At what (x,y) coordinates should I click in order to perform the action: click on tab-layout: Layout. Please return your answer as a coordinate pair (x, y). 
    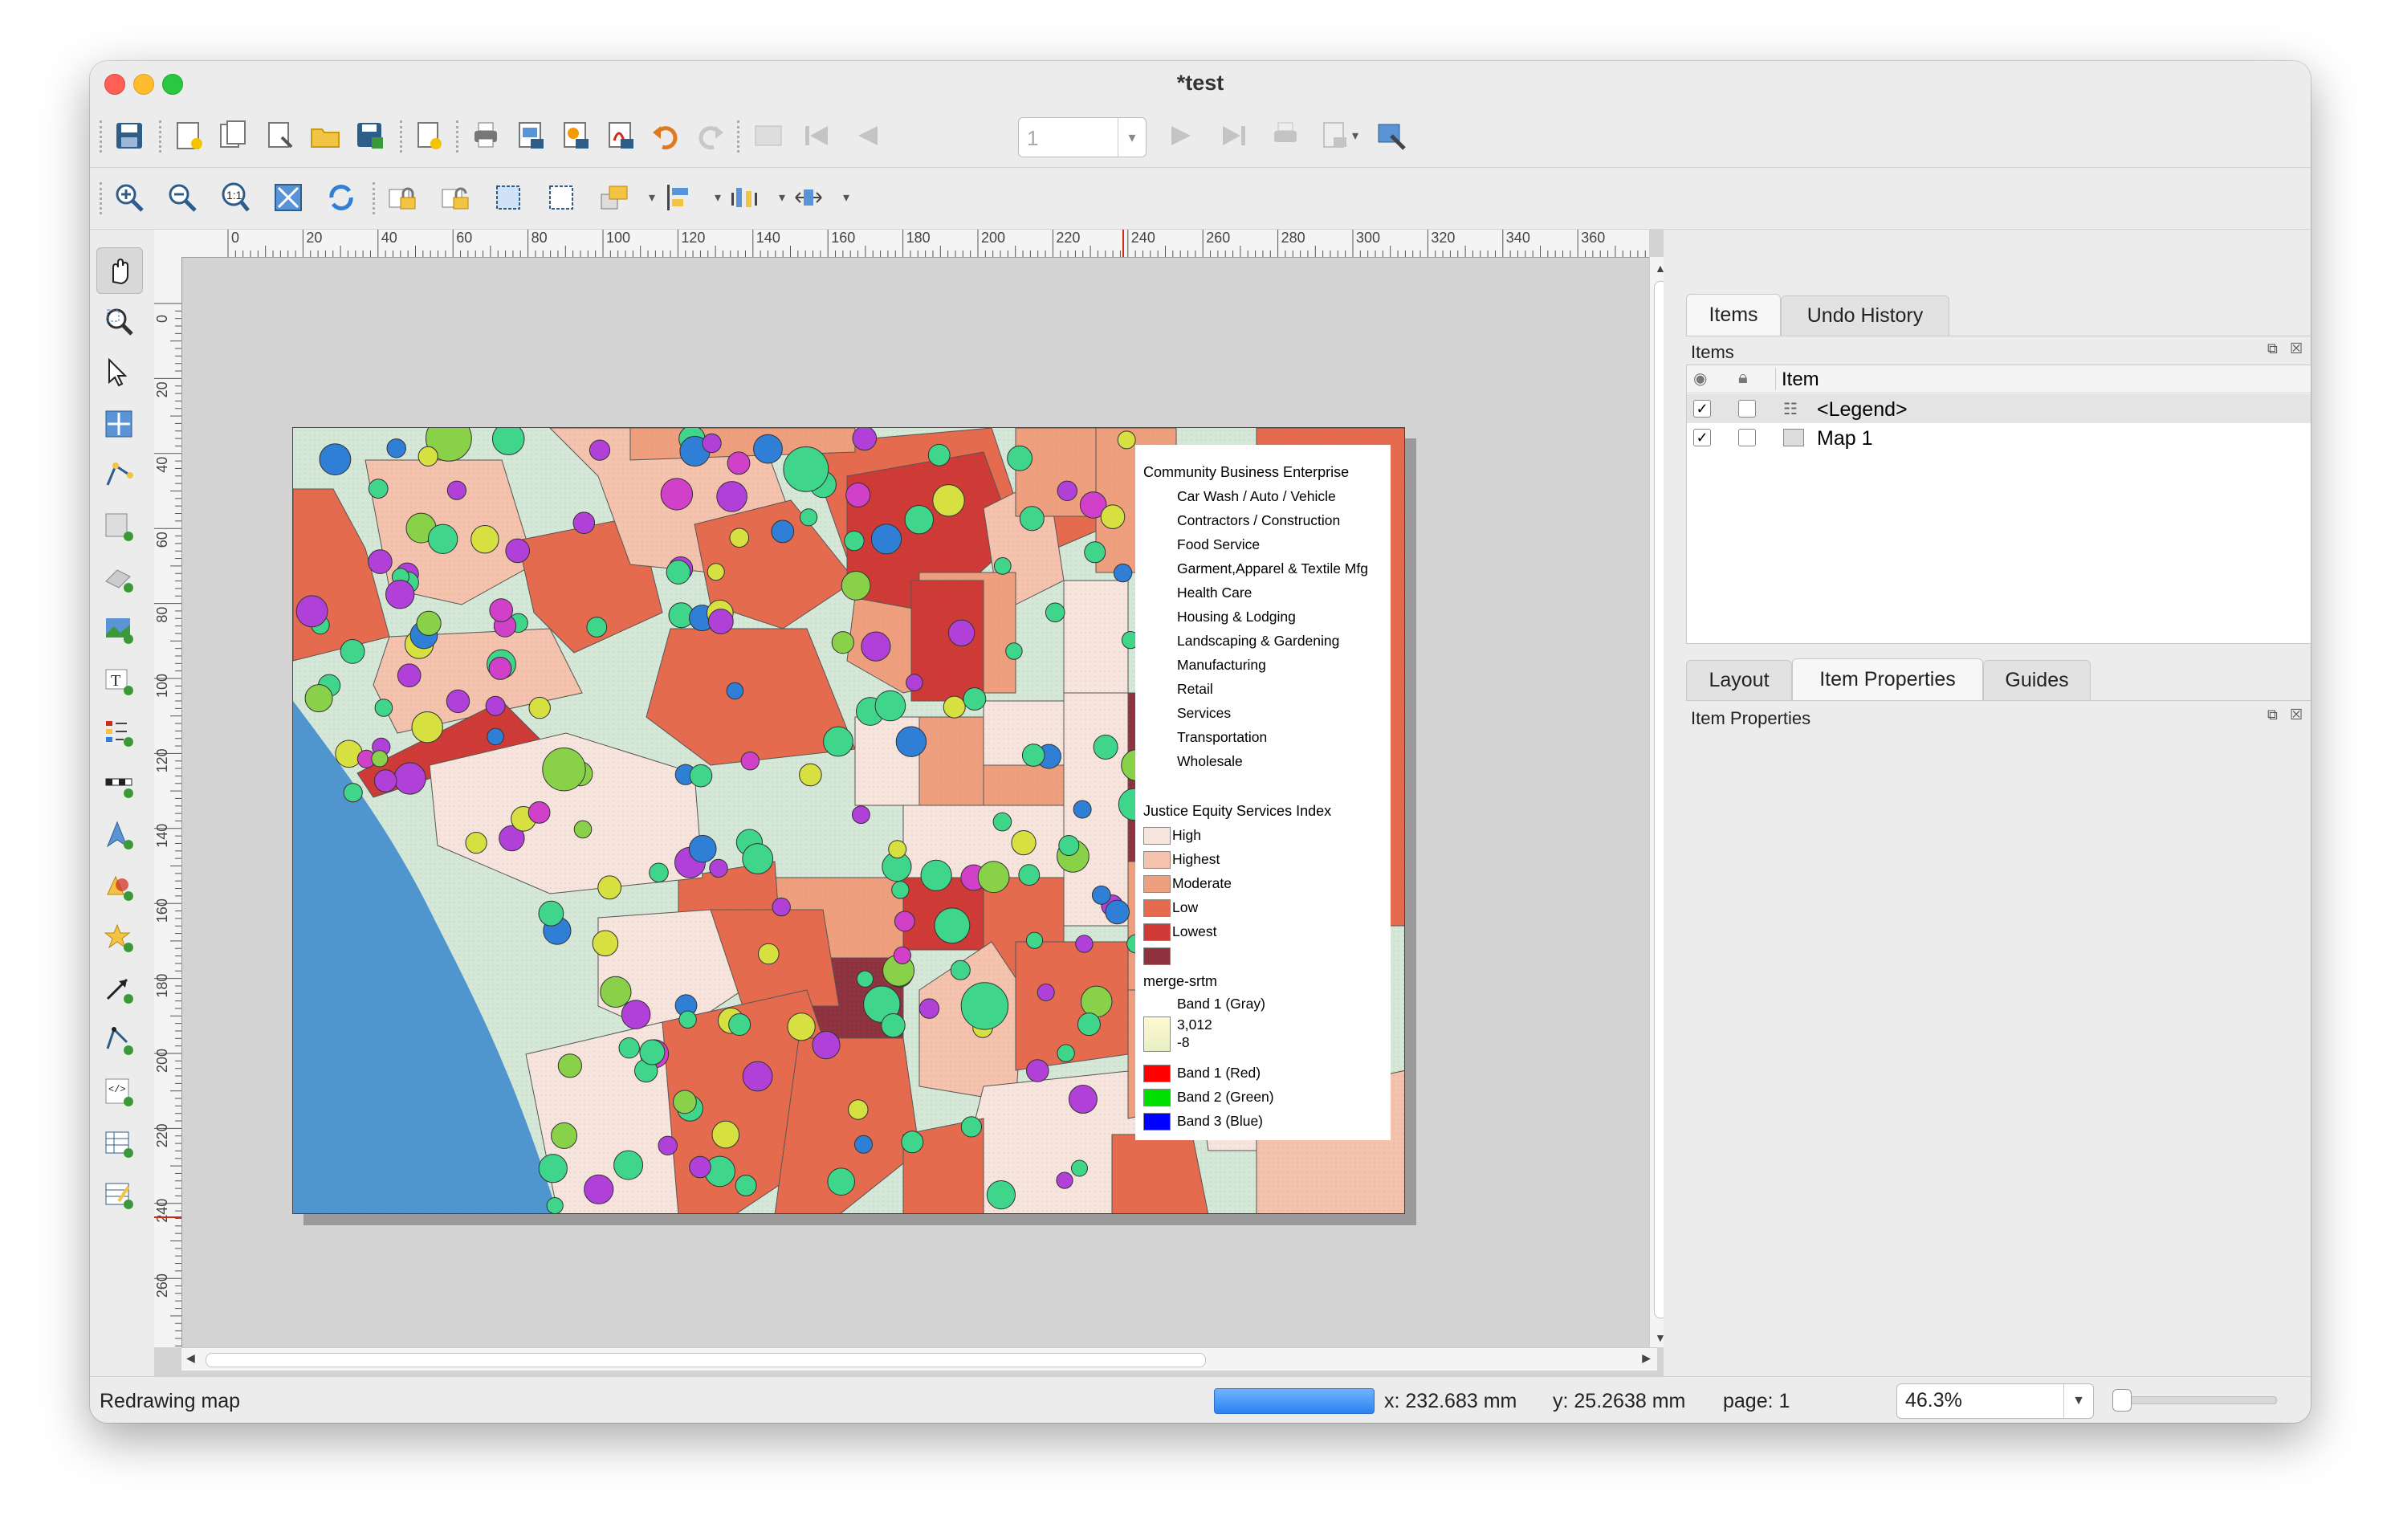
    Looking at the image, I should click on (1739, 680).